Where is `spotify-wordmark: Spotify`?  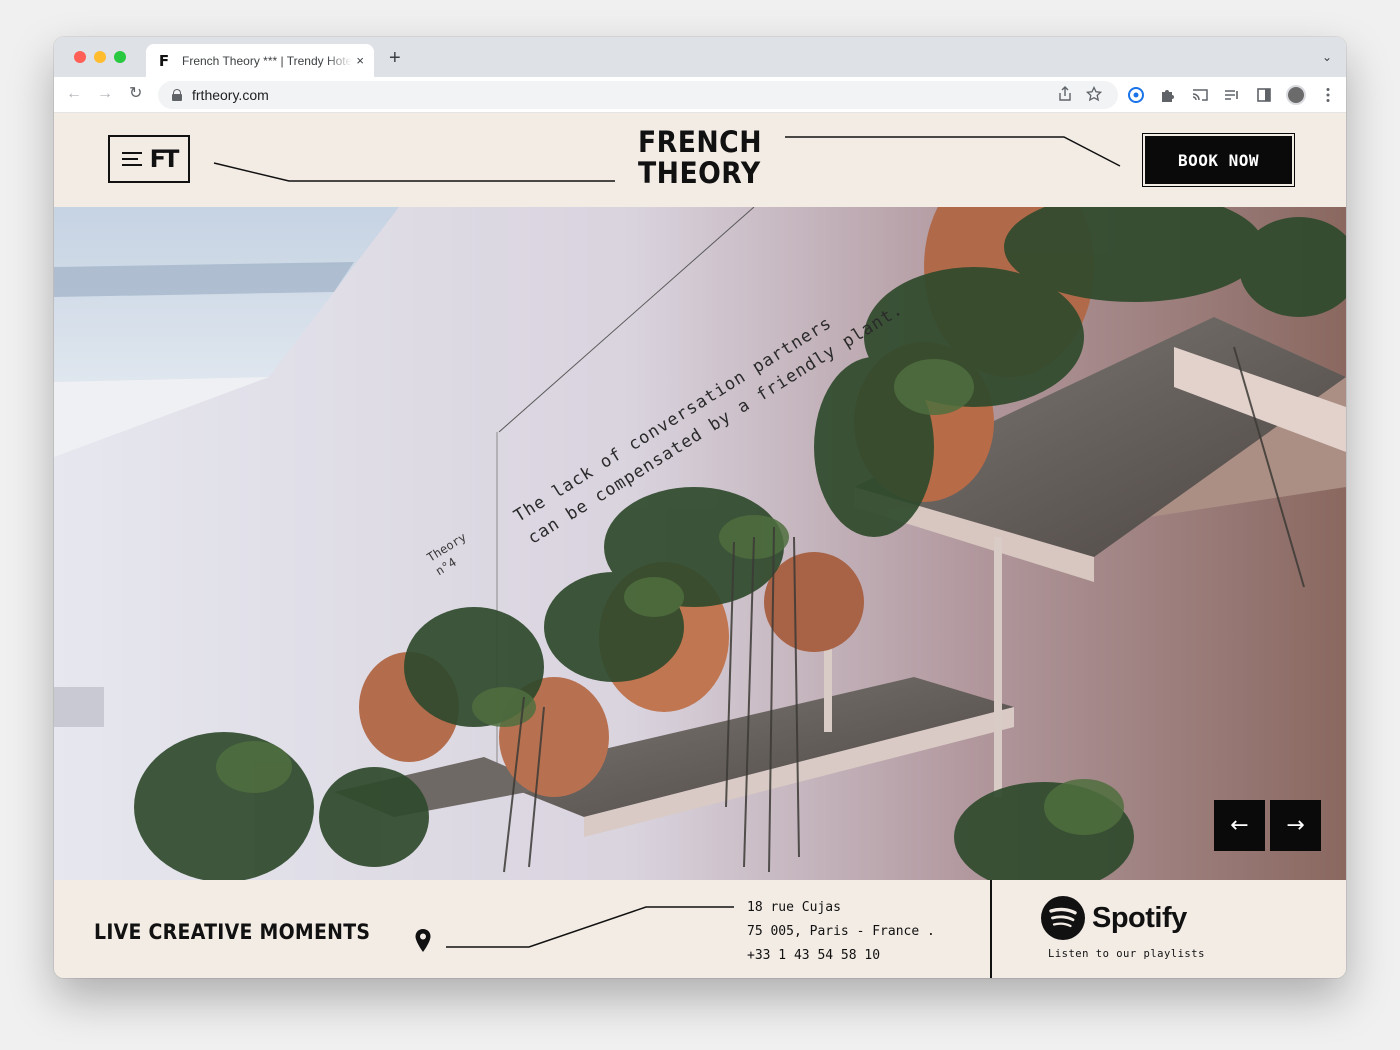 spotify-wordmark: Spotify is located at coordinates (1139, 917).